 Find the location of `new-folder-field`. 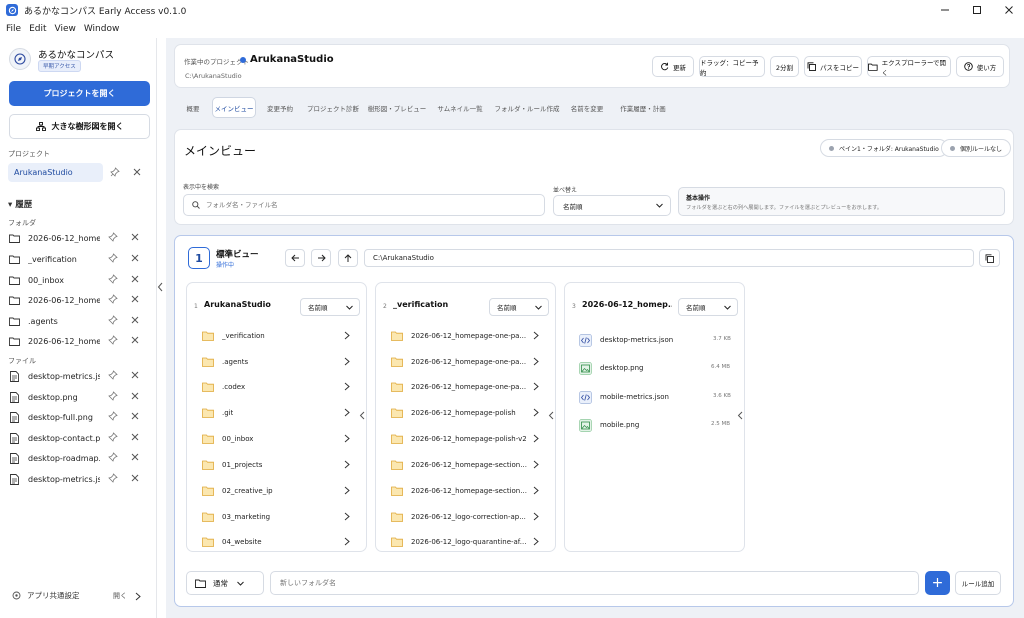

new-folder-field is located at coordinates (594, 583).